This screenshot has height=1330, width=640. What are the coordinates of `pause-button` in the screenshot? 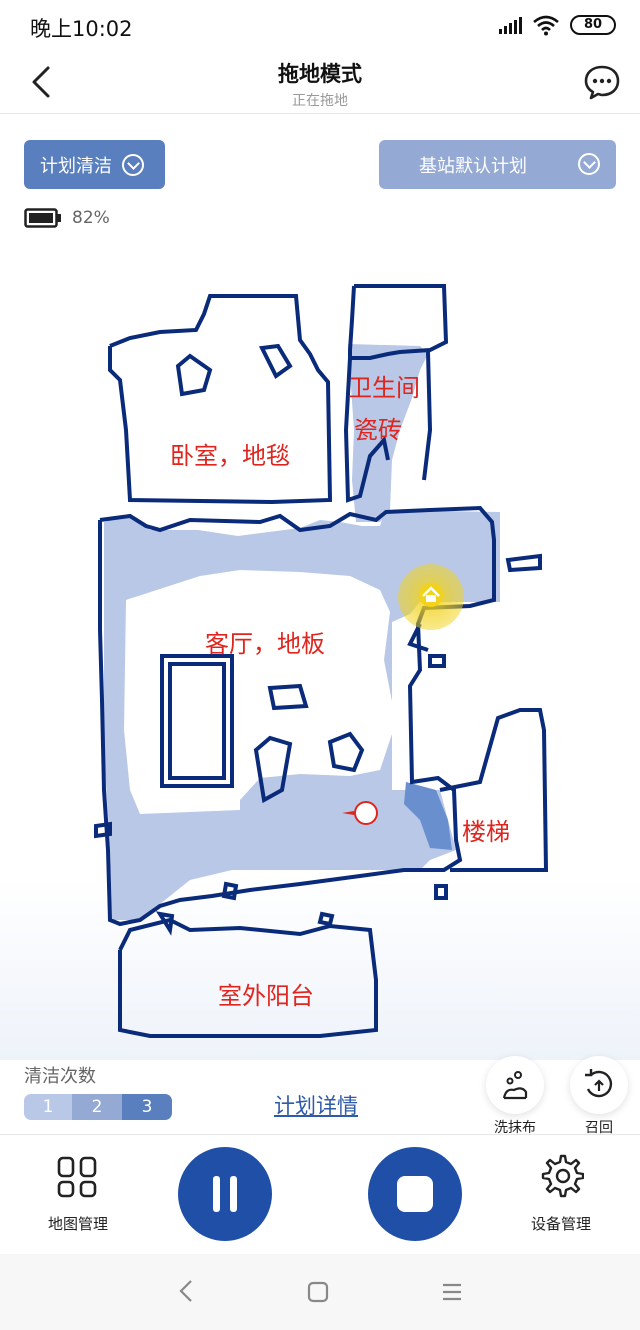 It's located at (225, 1194).